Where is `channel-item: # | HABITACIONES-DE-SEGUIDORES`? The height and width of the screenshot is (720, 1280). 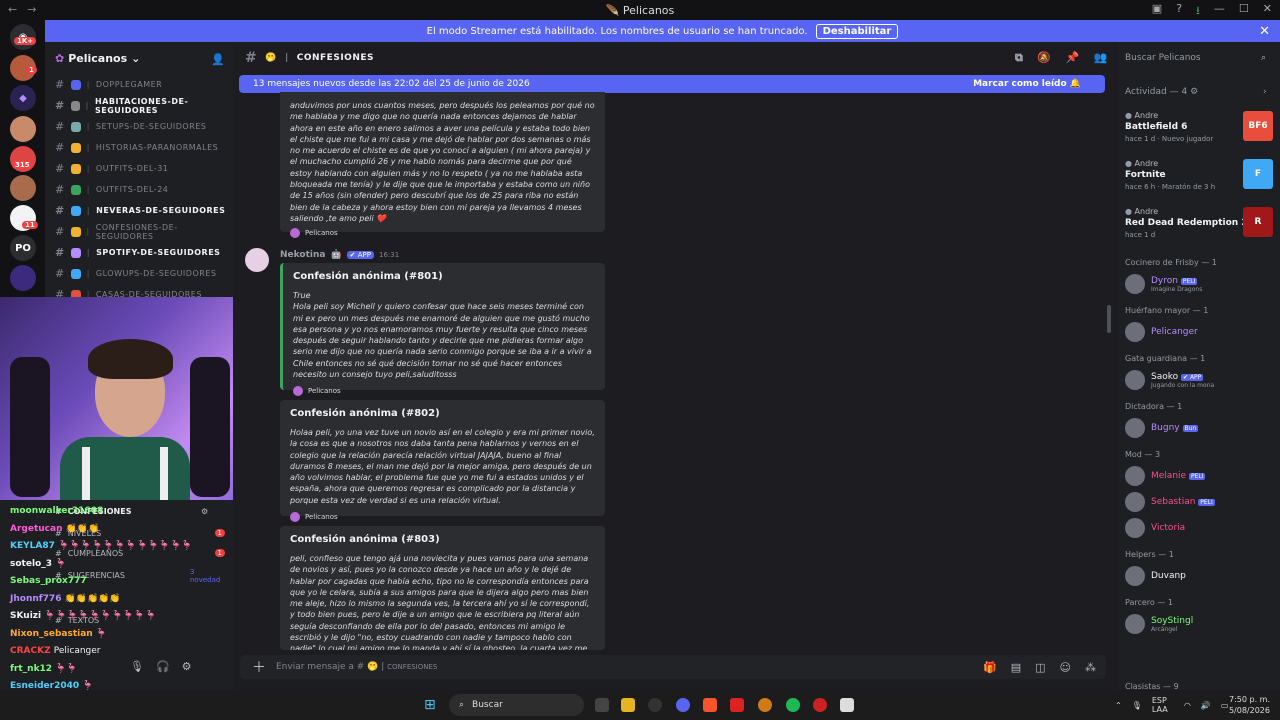
channel-item: # | HABITACIONES-DE-SEGUIDORES is located at coordinates (139, 105).